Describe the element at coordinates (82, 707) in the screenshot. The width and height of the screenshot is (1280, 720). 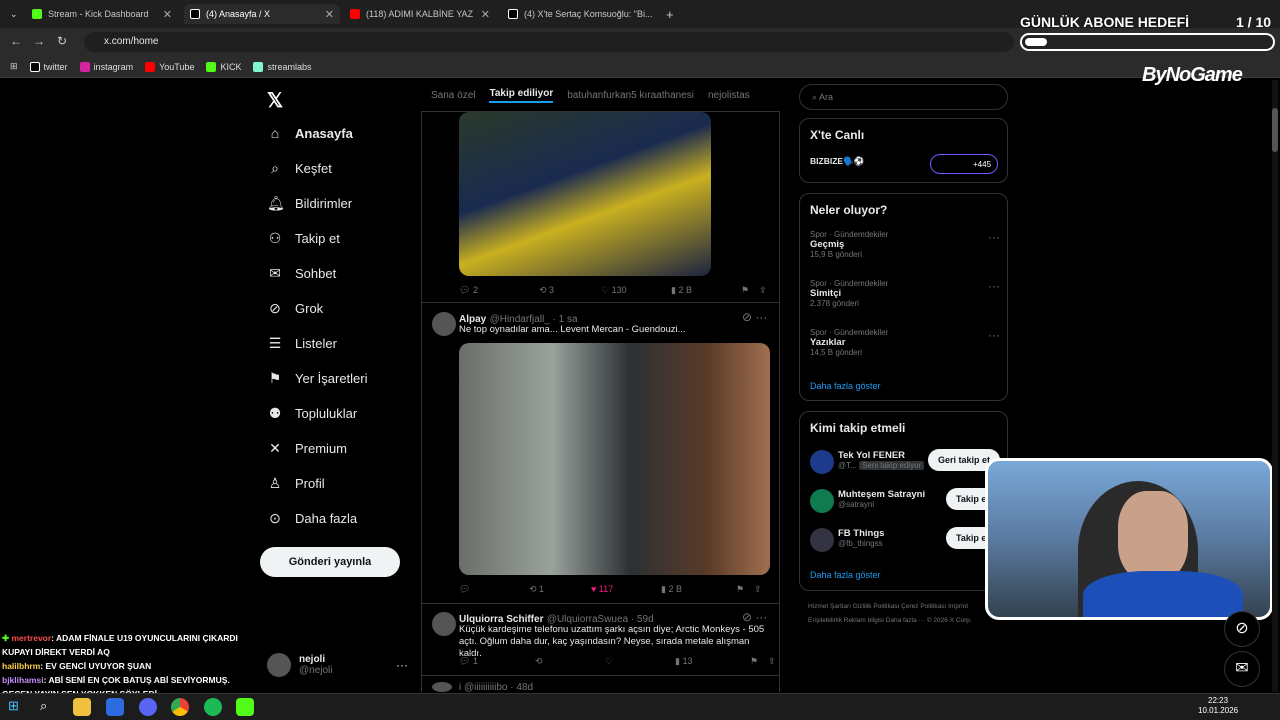
I see `file-explorer-icon` at that location.